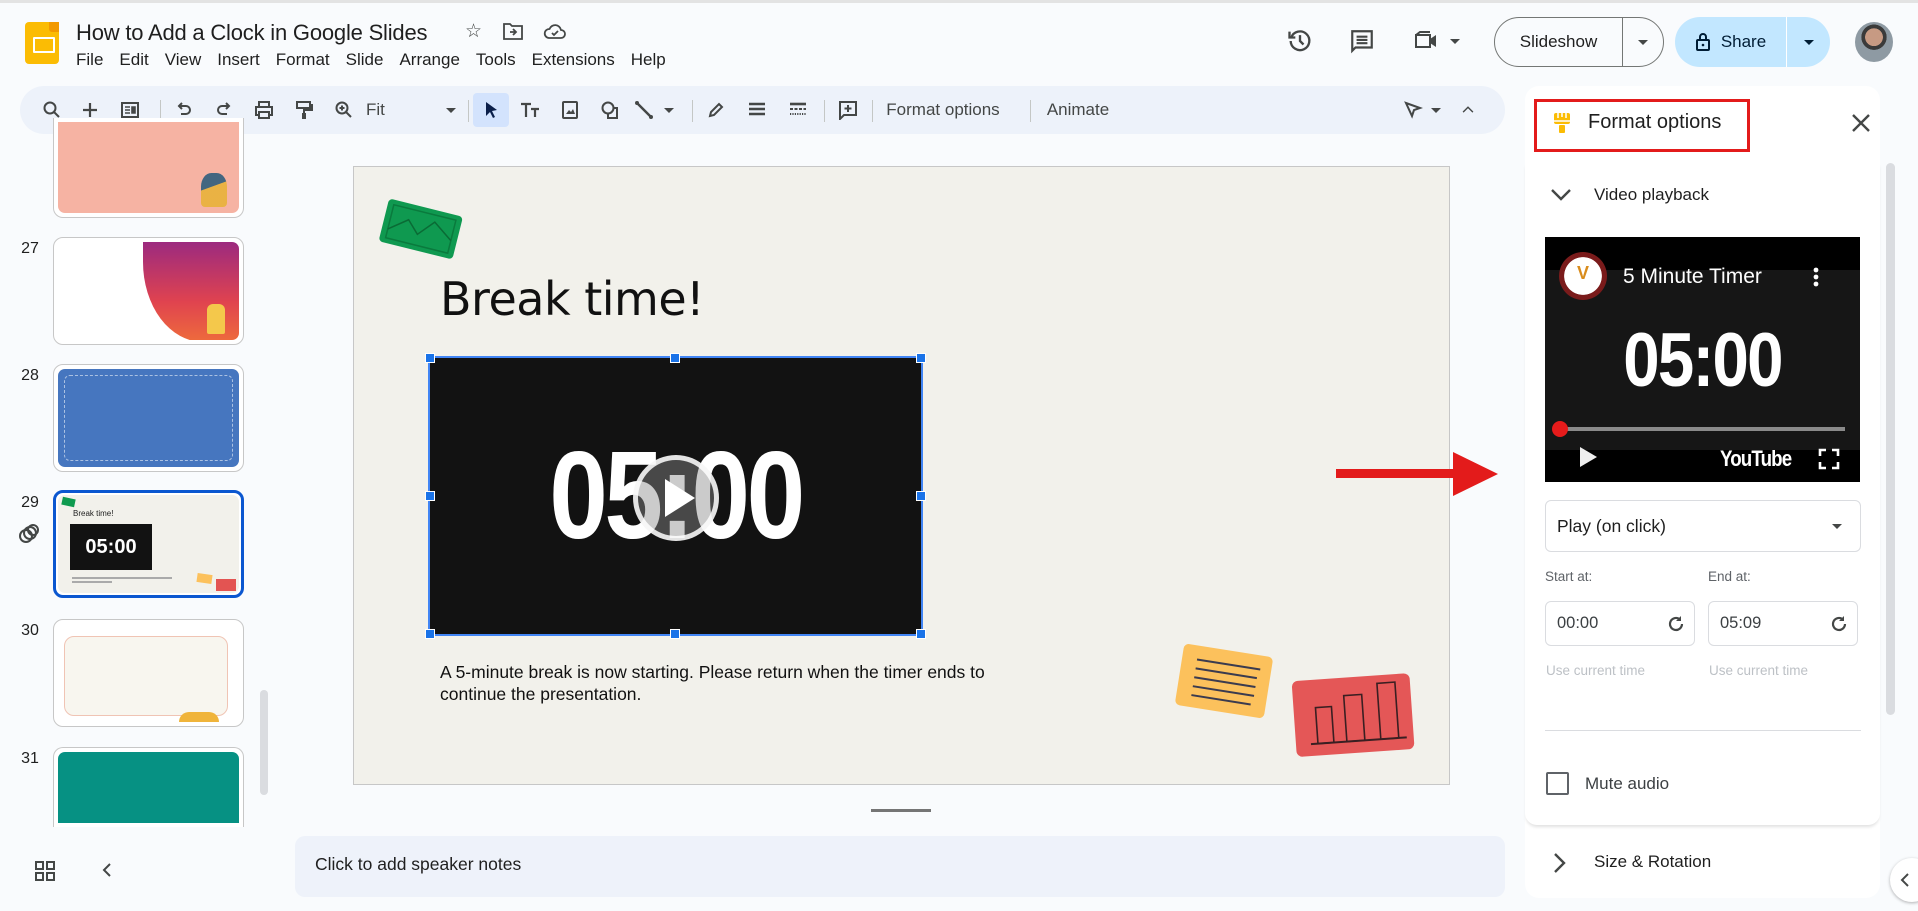  What do you see at coordinates (943, 110) in the screenshot?
I see `format-options-button: Format options` at bounding box center [943, 110].